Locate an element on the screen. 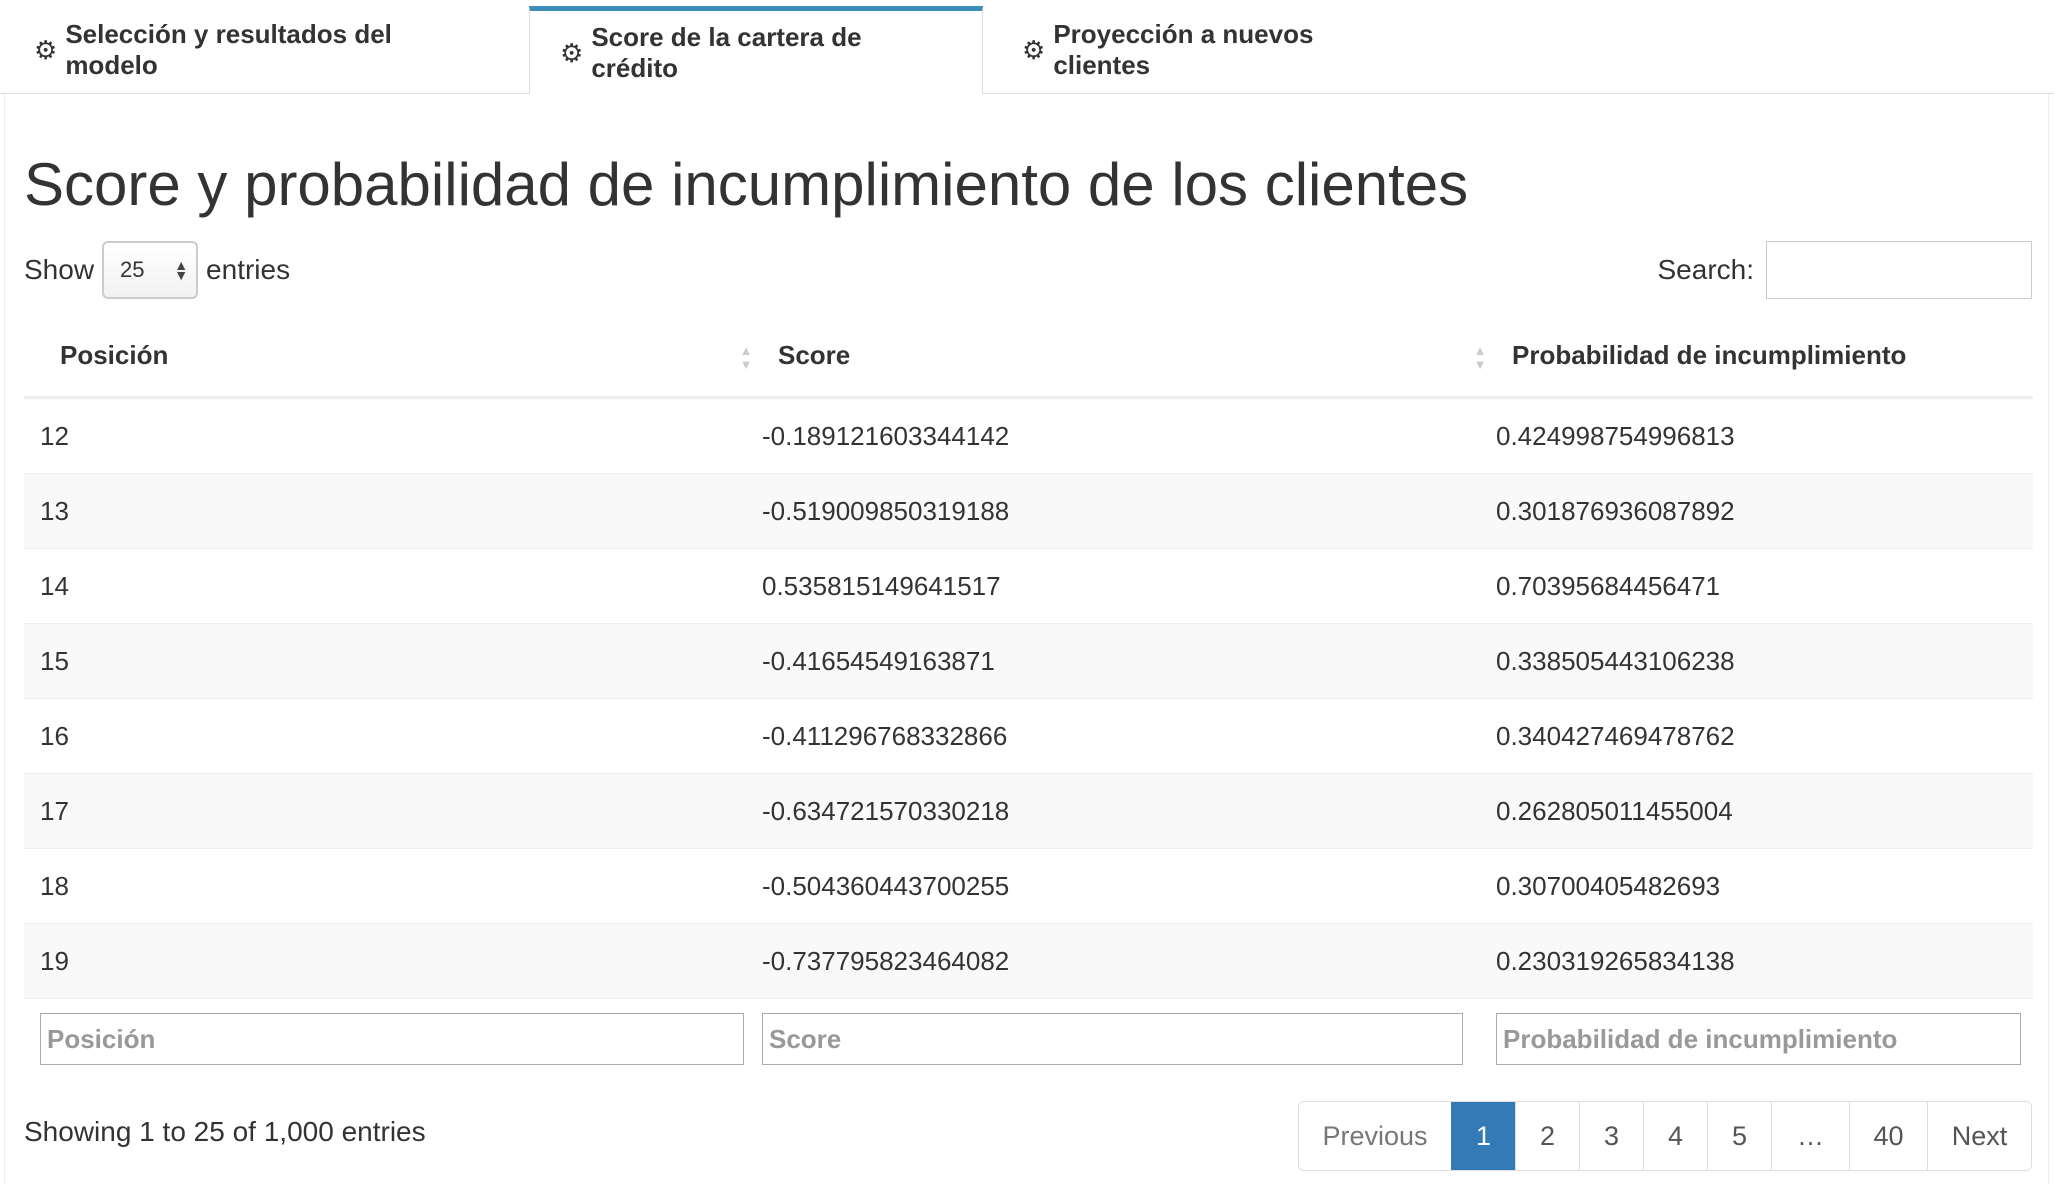 Image resolution: width=2054 pixels, height=1184 pixels. column-header-position: Posición ▲ ▼ is located at coordinates (391, 359).